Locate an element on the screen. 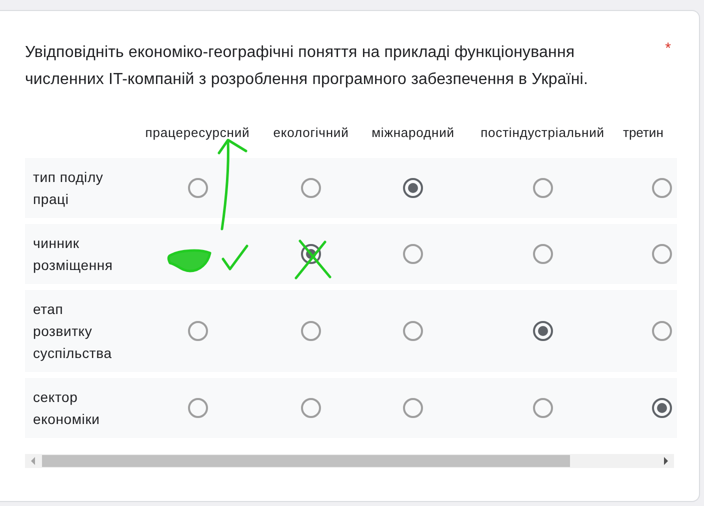  horizontal-scrollbar is located at coordinates (349, 461).